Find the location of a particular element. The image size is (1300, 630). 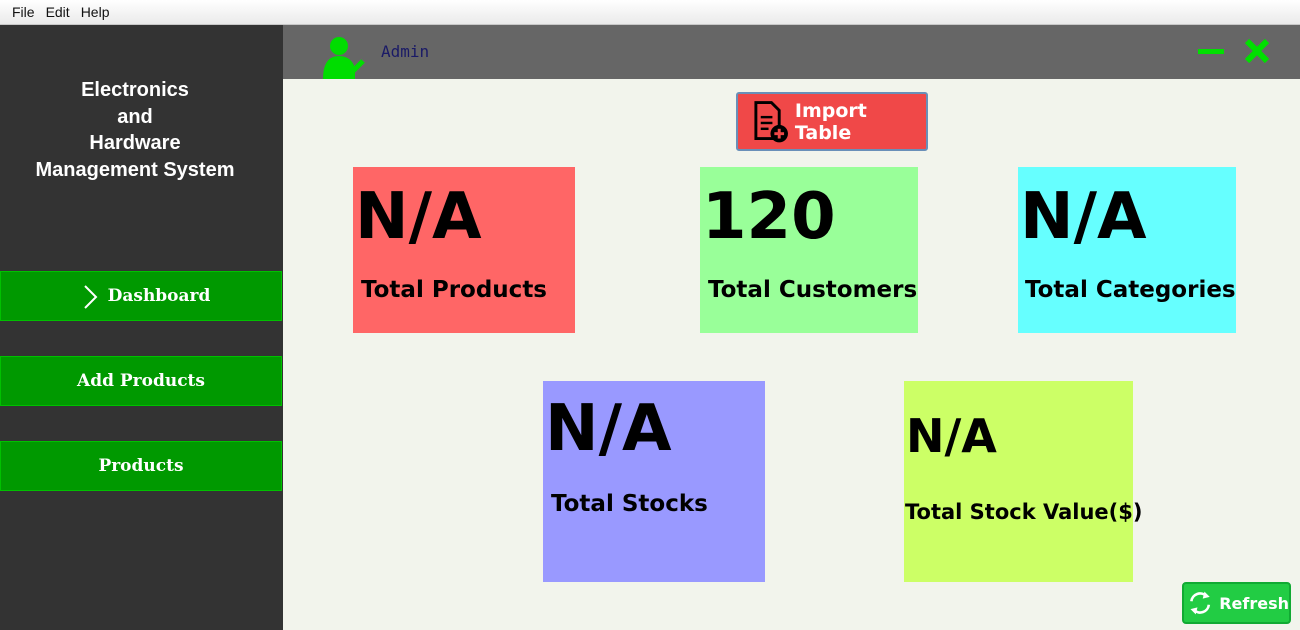

nav-add-products-button: Add Products is located at coordinates (141, 381).